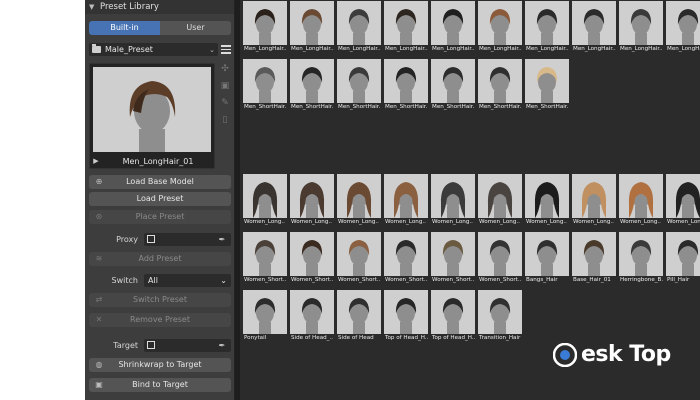  What do you see at coordinates (159, 7) in the screenshot?
I see `panel-header: ▼ Preset Library` at bounding box center [159, 7].